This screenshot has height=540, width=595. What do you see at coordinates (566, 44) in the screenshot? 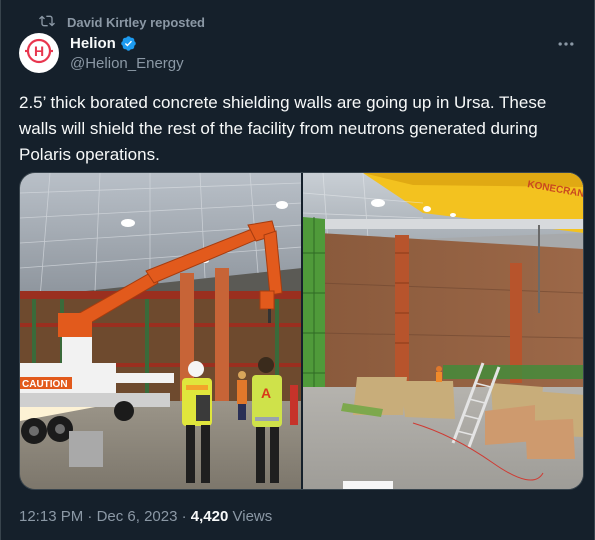
I see `more-options-icon` at bounding box center [566, 44].